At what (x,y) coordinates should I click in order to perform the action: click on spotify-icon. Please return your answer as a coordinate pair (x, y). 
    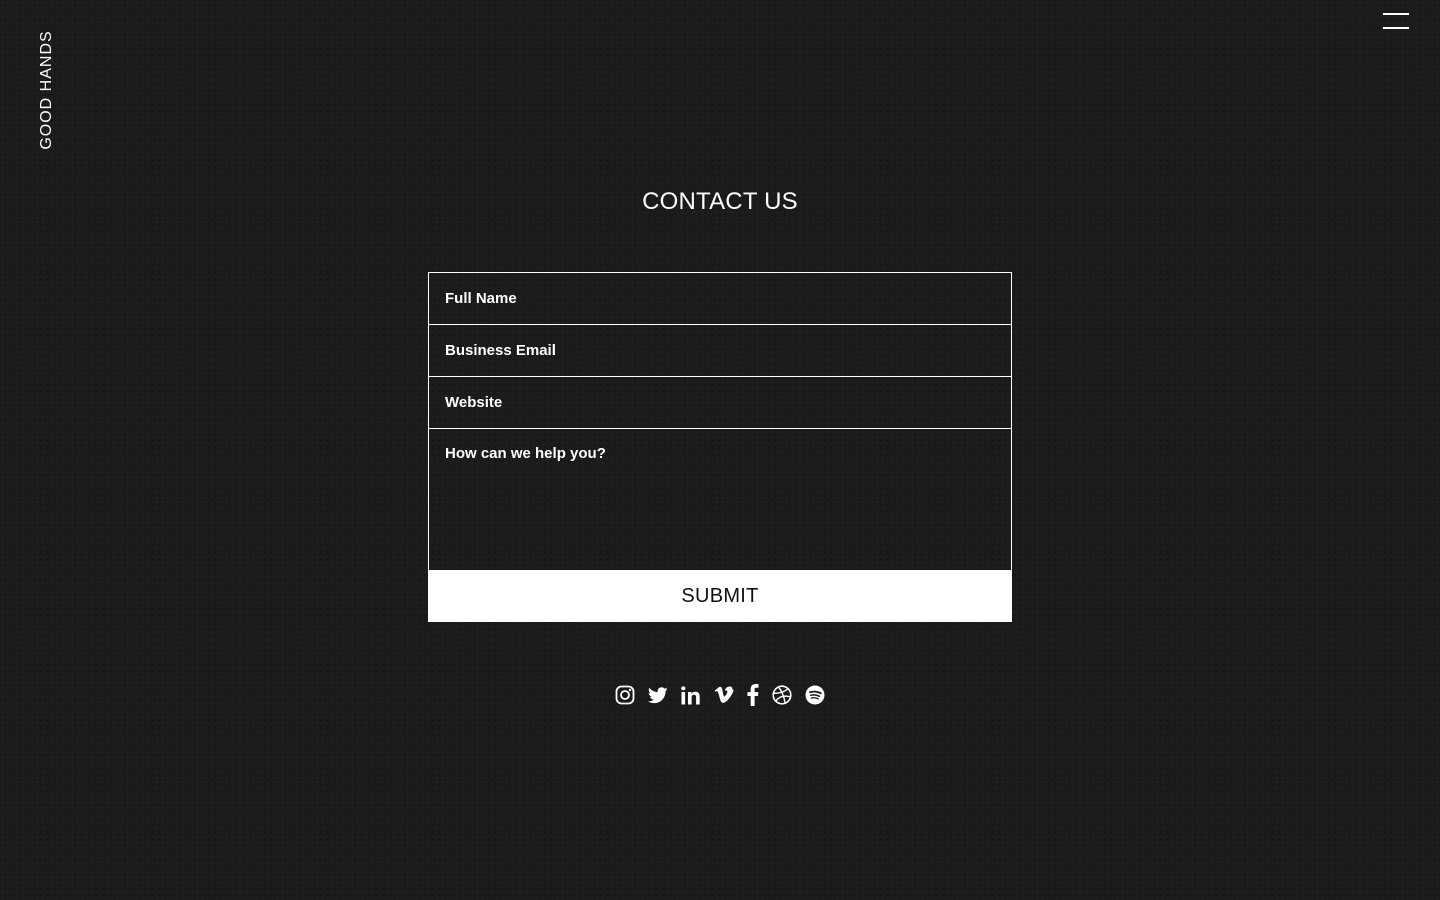
    Looking at the image, I should click on (815, 695).